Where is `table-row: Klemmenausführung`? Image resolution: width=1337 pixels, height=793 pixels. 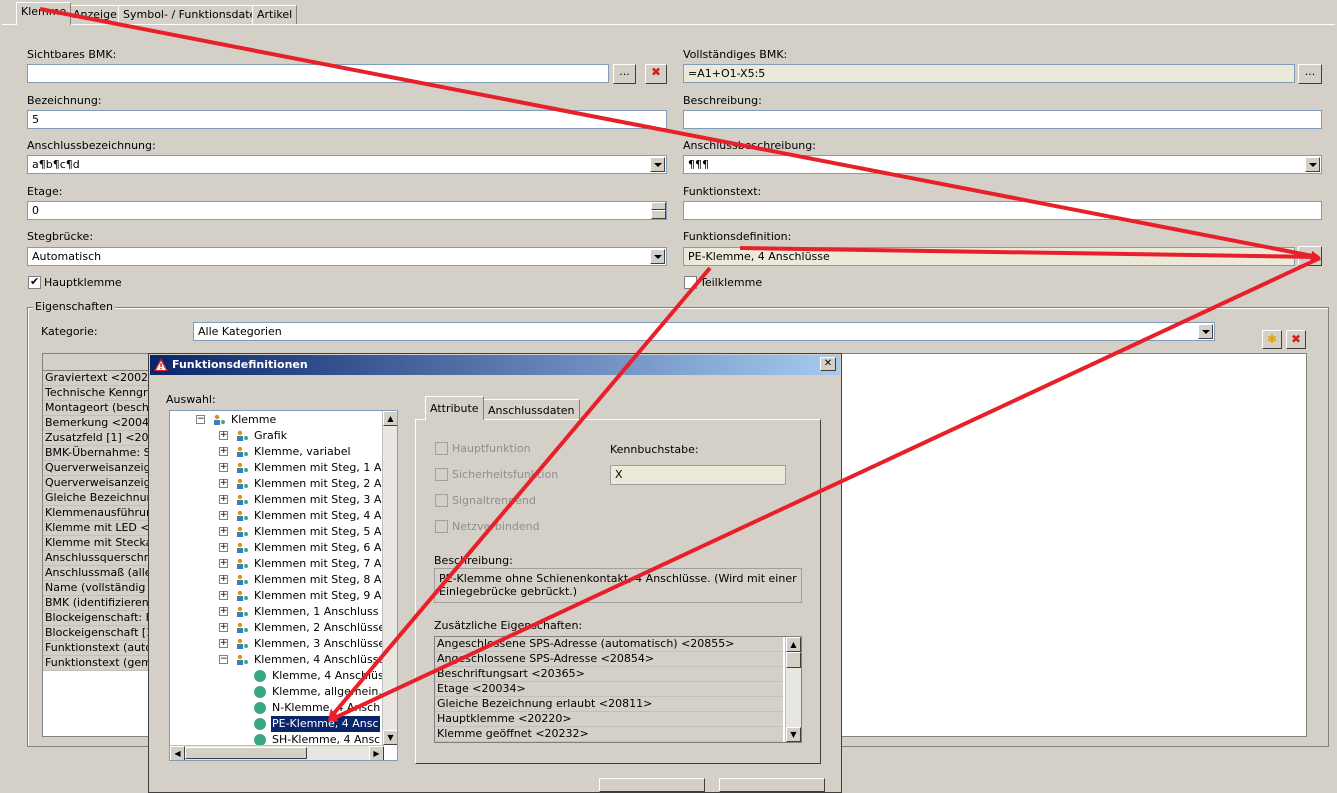 table-row: Klemmenausführung is located at coordinates (98, 513).